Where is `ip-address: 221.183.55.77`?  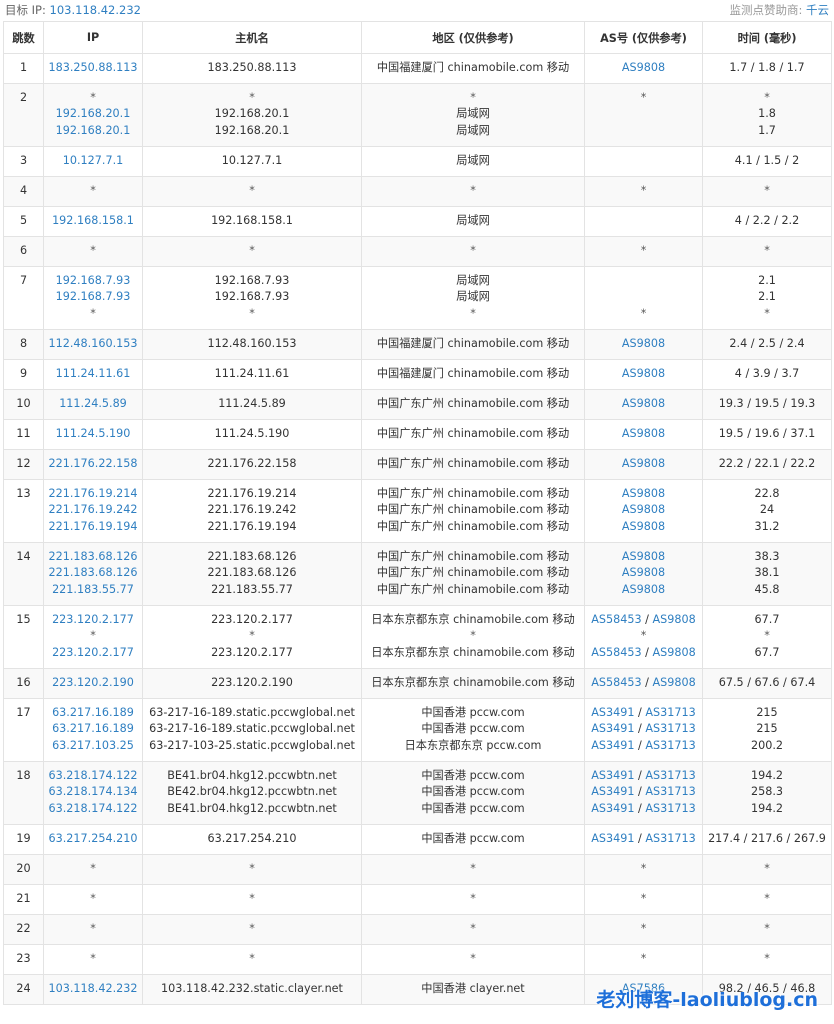
ip-address: 221.183.55.77 is located at coordinates (93, 590).